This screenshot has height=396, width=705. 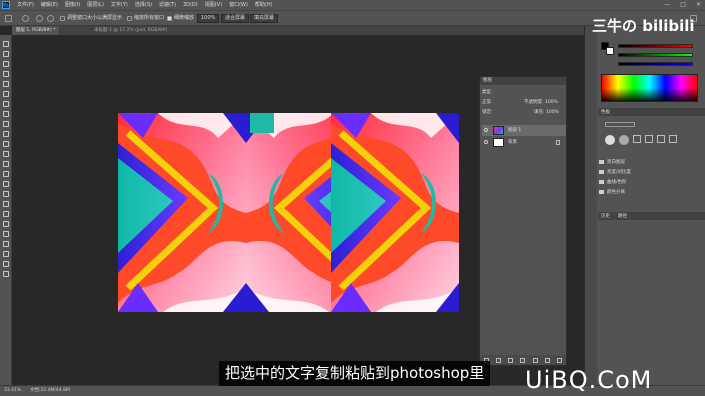 I want to click on minimize-button: —, so click(x=667, y=5).